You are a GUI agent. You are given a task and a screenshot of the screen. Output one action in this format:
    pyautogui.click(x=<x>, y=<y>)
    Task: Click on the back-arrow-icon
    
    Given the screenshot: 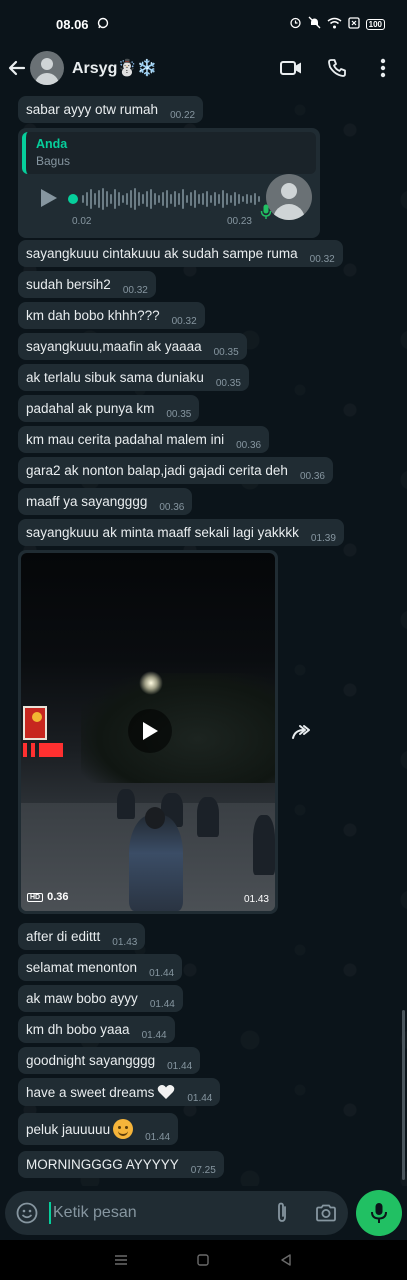 What is the action you would take?
    pyautogui.click(x=17, y=68)
    